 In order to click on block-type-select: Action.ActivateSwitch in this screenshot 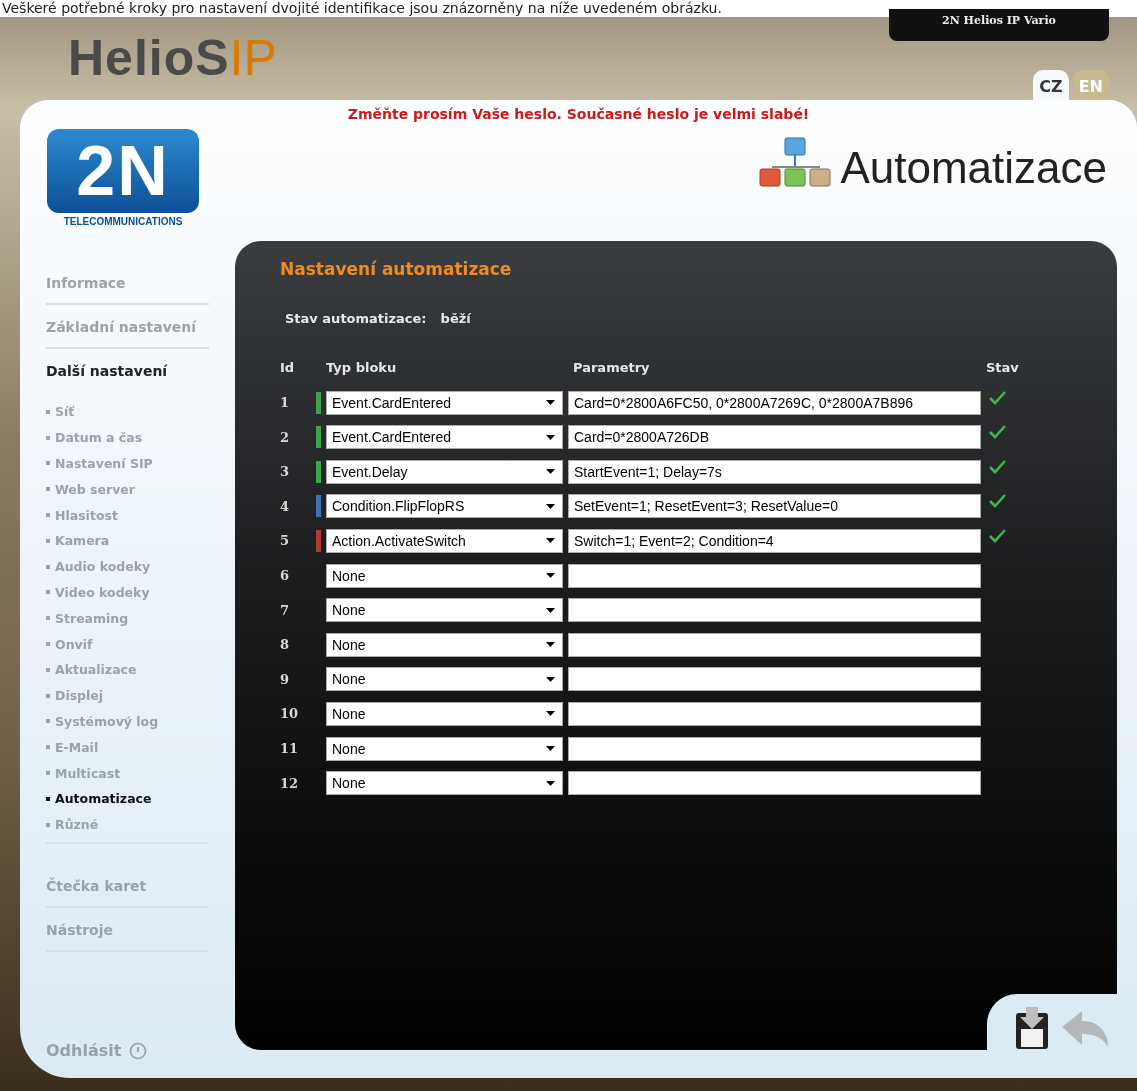, I will do `click(444, 540)`.